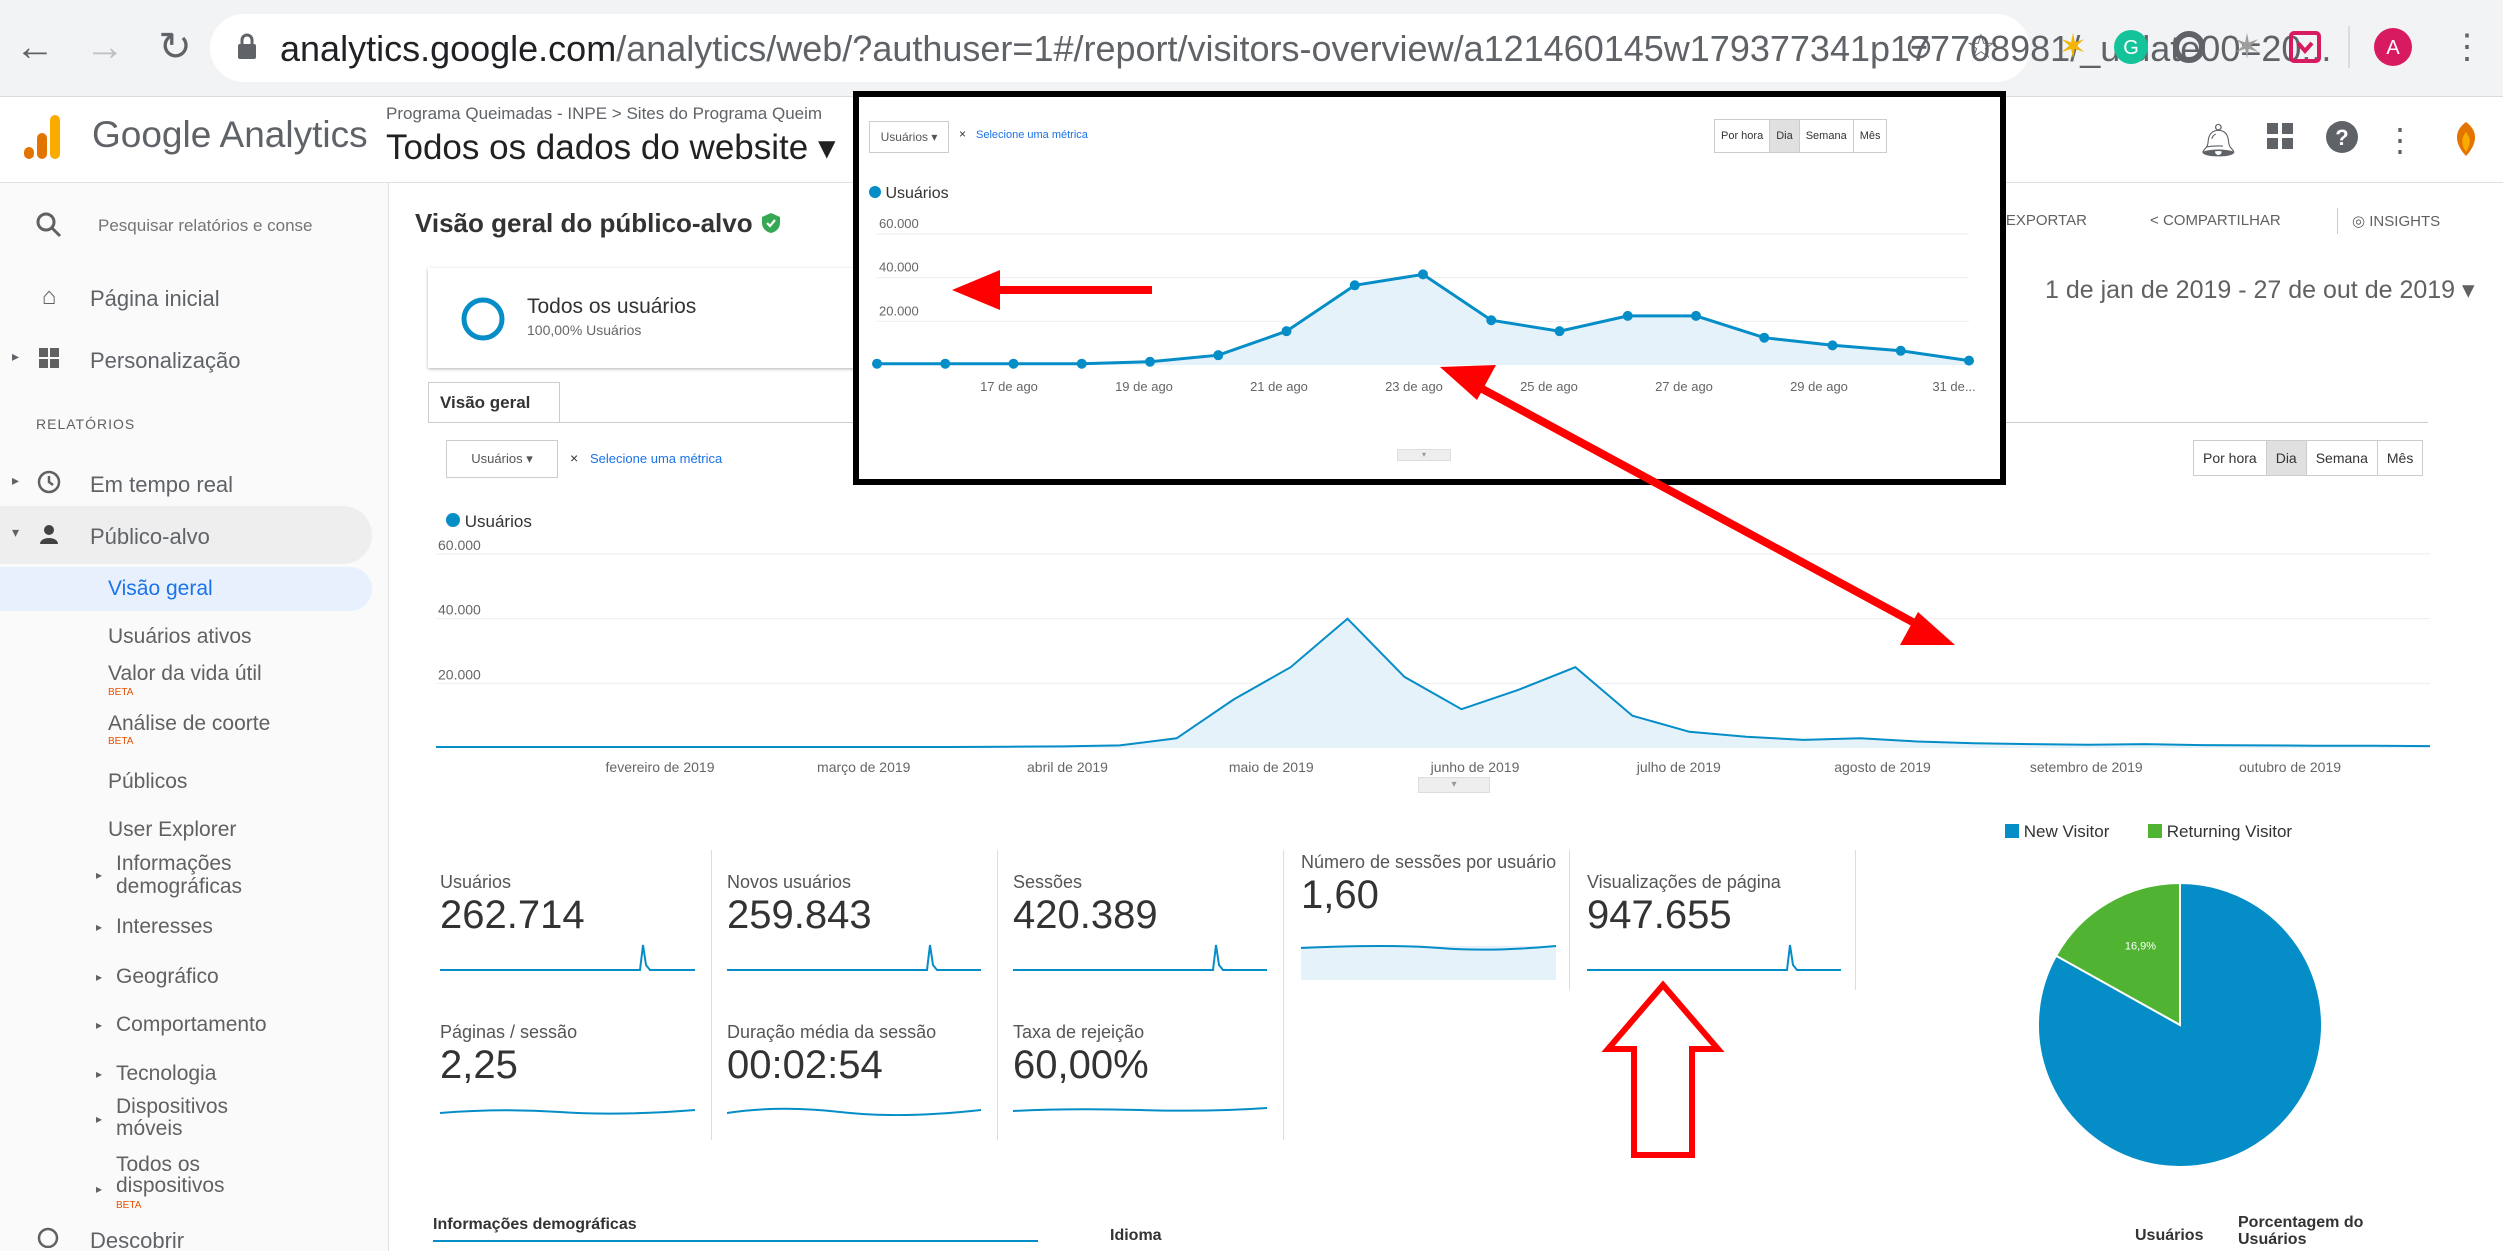 This screenshot has height=1251, width=2503. What do you see at coordinates (1009, 386) in the screenshot?
I see `x-tick-label: 17 de ago` at bounding box center [1009, 386].